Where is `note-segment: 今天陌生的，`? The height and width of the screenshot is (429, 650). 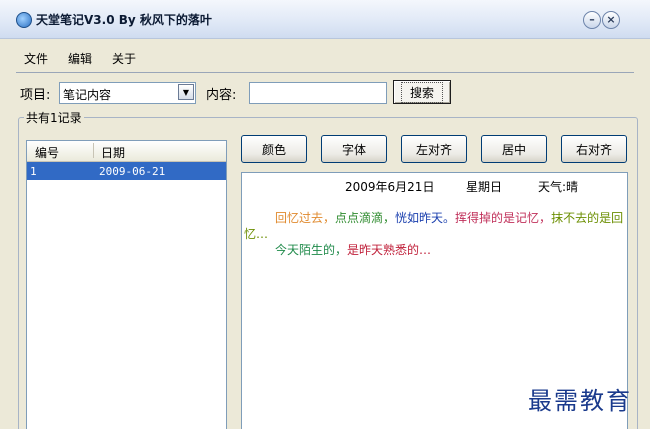 note-segment: 今天陌生的， is located at coordinates (311, 250).